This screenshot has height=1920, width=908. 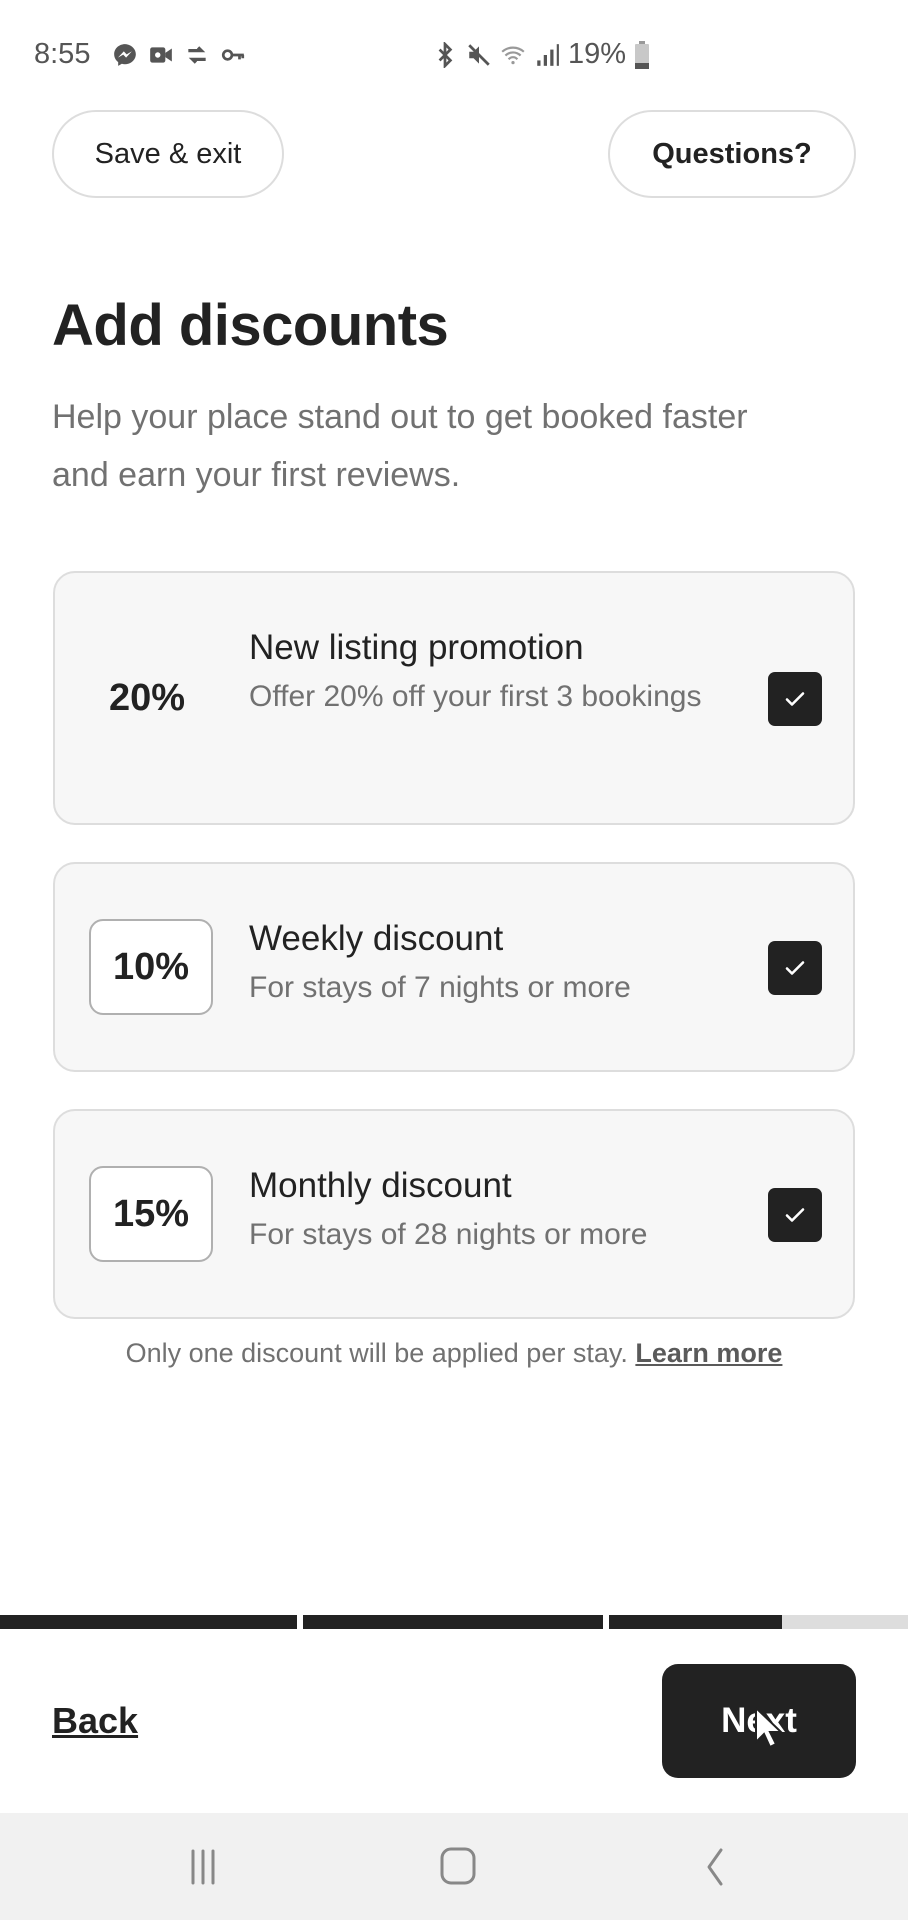 I want to click on recent-apps-icon, so click(x=203, y=1867).